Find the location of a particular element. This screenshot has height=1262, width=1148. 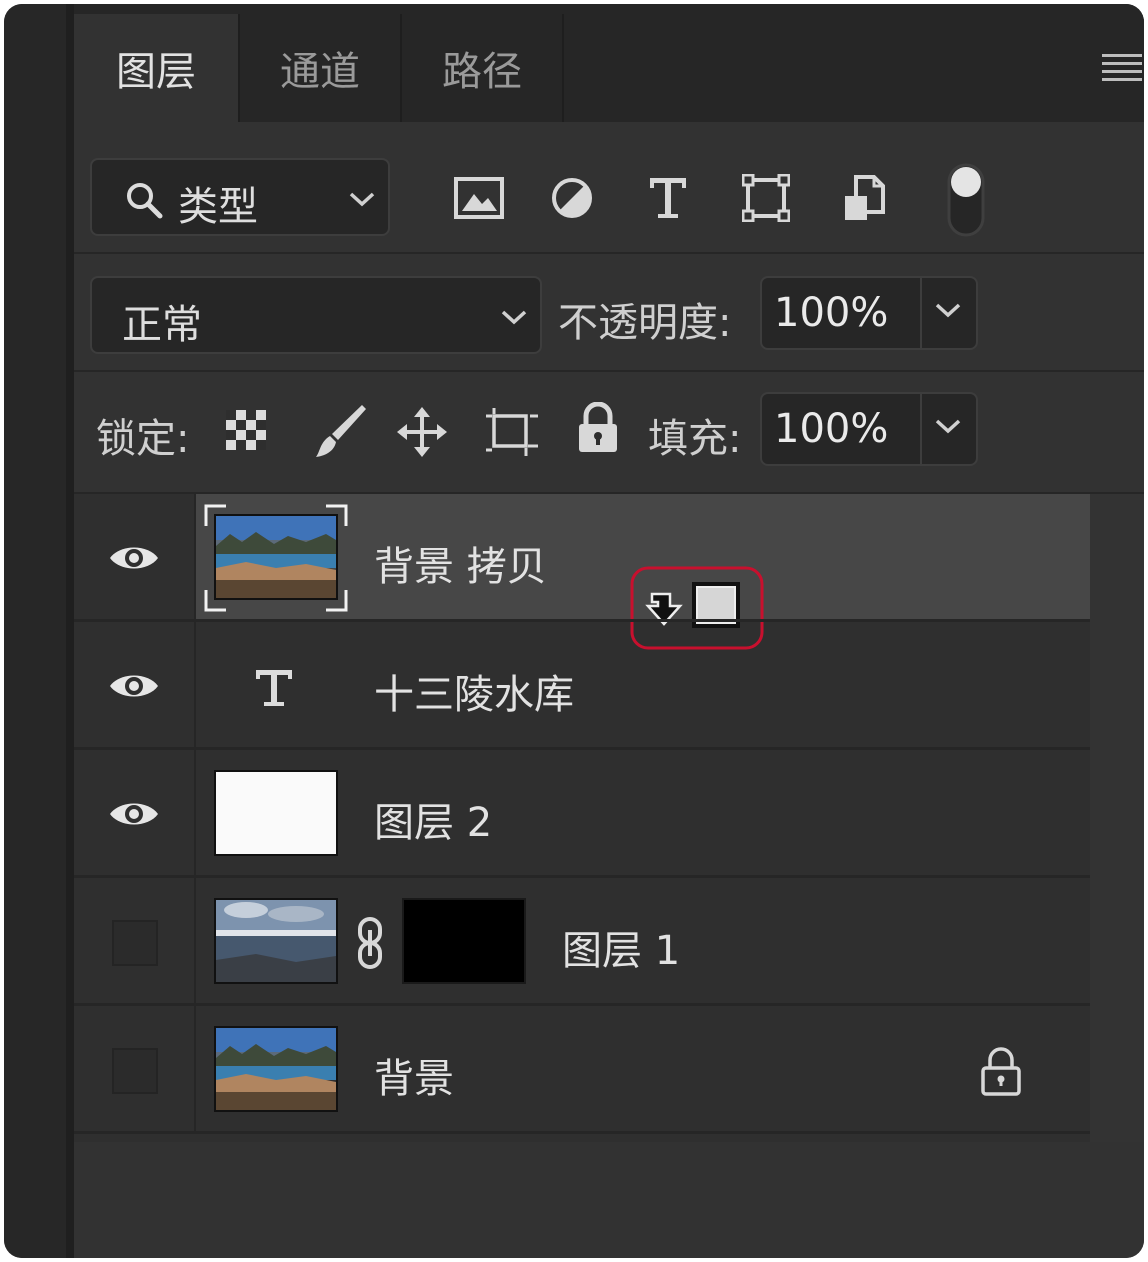

tab-layers-label: 图层 is located at coordinates (156, 72).